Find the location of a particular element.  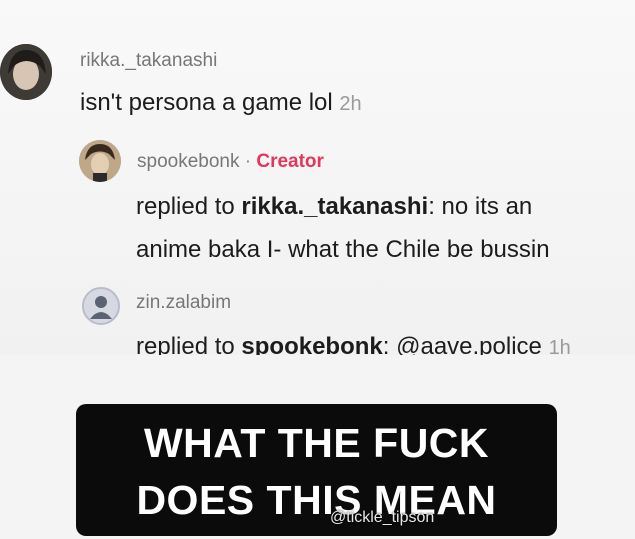

comment-time: 2h is located at coordinates (350, 104).